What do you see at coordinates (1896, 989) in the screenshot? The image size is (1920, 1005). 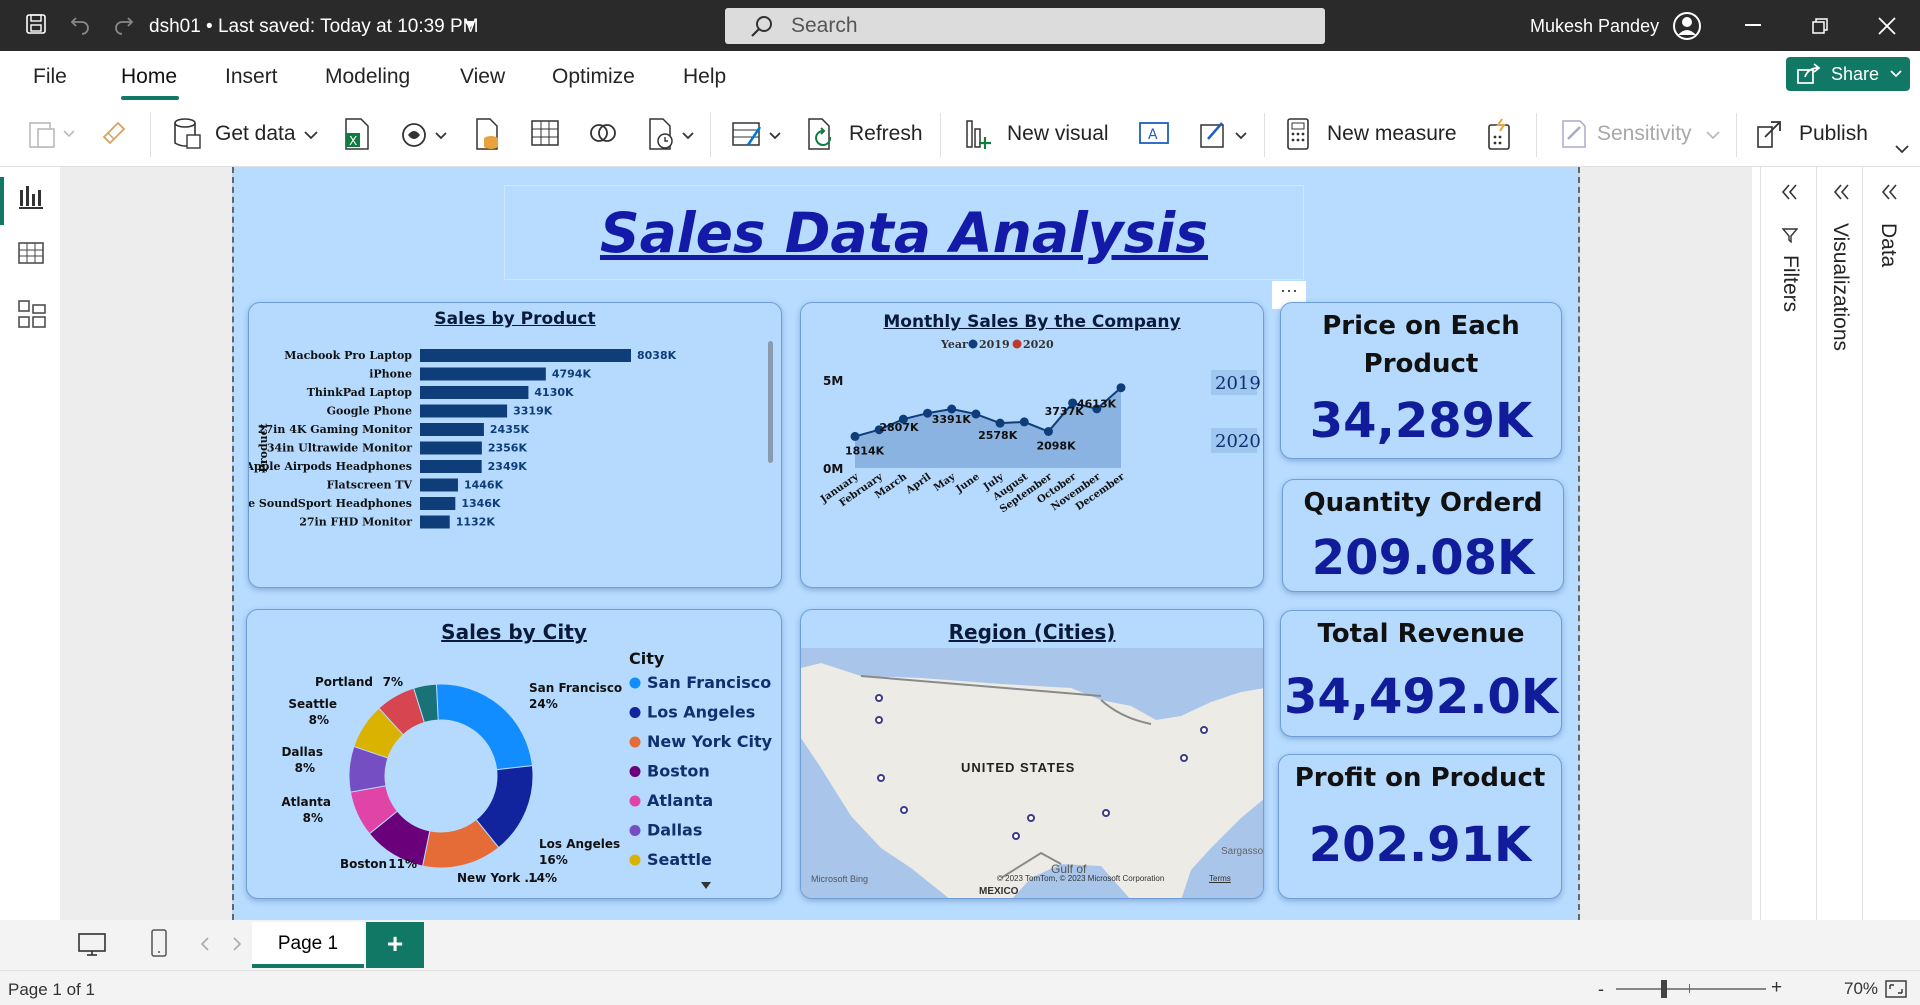 I see `fit-to-page-icon` at bounding box center [1896, 989].